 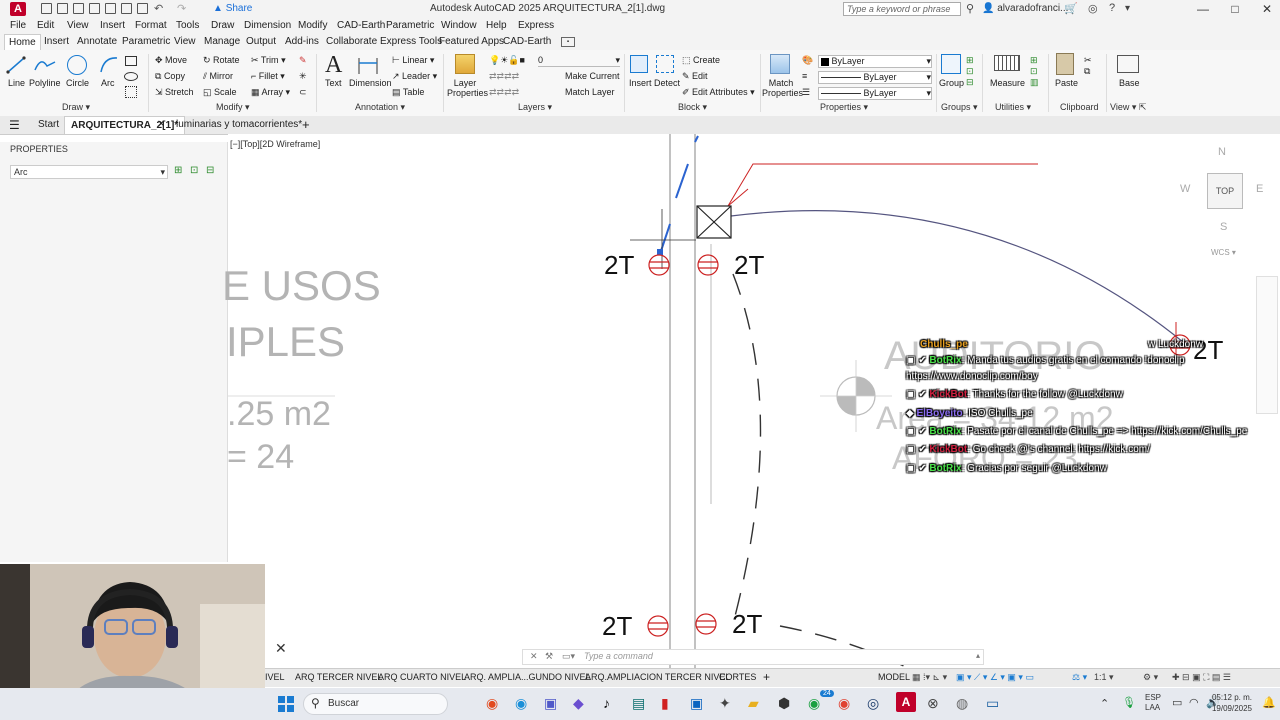 What do you see at coordinates (1071, 8) in the screenshot?
I see `cart-icon: 🛒` at bounding box center [1071, 8].